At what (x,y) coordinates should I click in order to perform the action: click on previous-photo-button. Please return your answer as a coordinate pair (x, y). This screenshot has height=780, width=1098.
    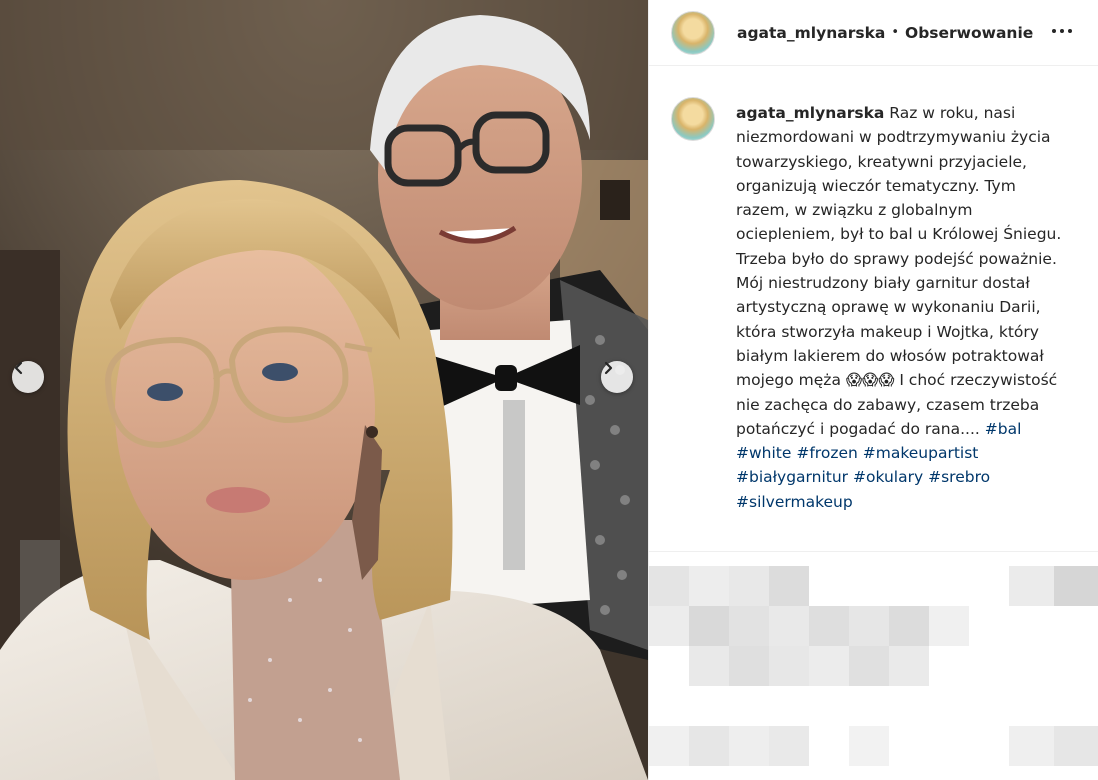
    Looking at the image, I should click on (28, 377).